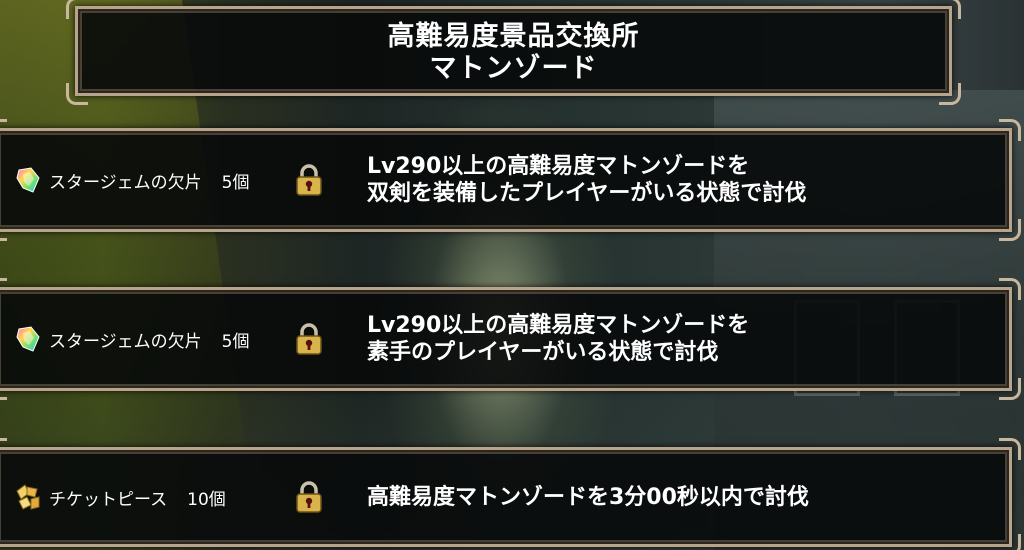 The height and width of the screenshot is (550, 1024). I want to click on page-title: 高難易度景品交換所 マトンゾード, so click(513, 53).